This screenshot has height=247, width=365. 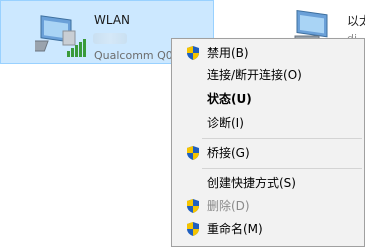 What do you see at coordinates (110, 38) in the screenshot?
I see `blurred-status-text` at bounding box center [110, 38].